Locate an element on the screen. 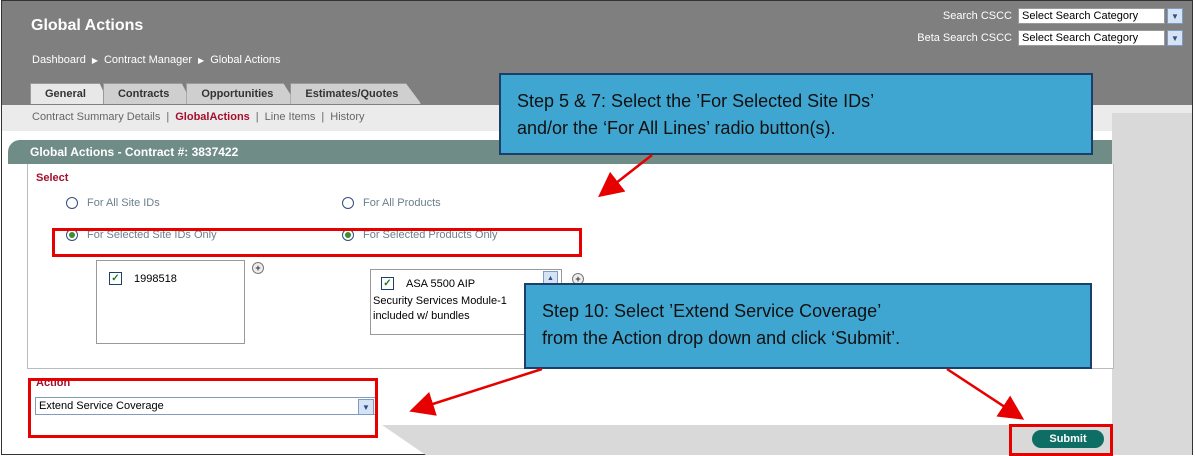 The width and height of the screenshot is (1195, 456). arrow-to-action is located at coordinates (476, 391).